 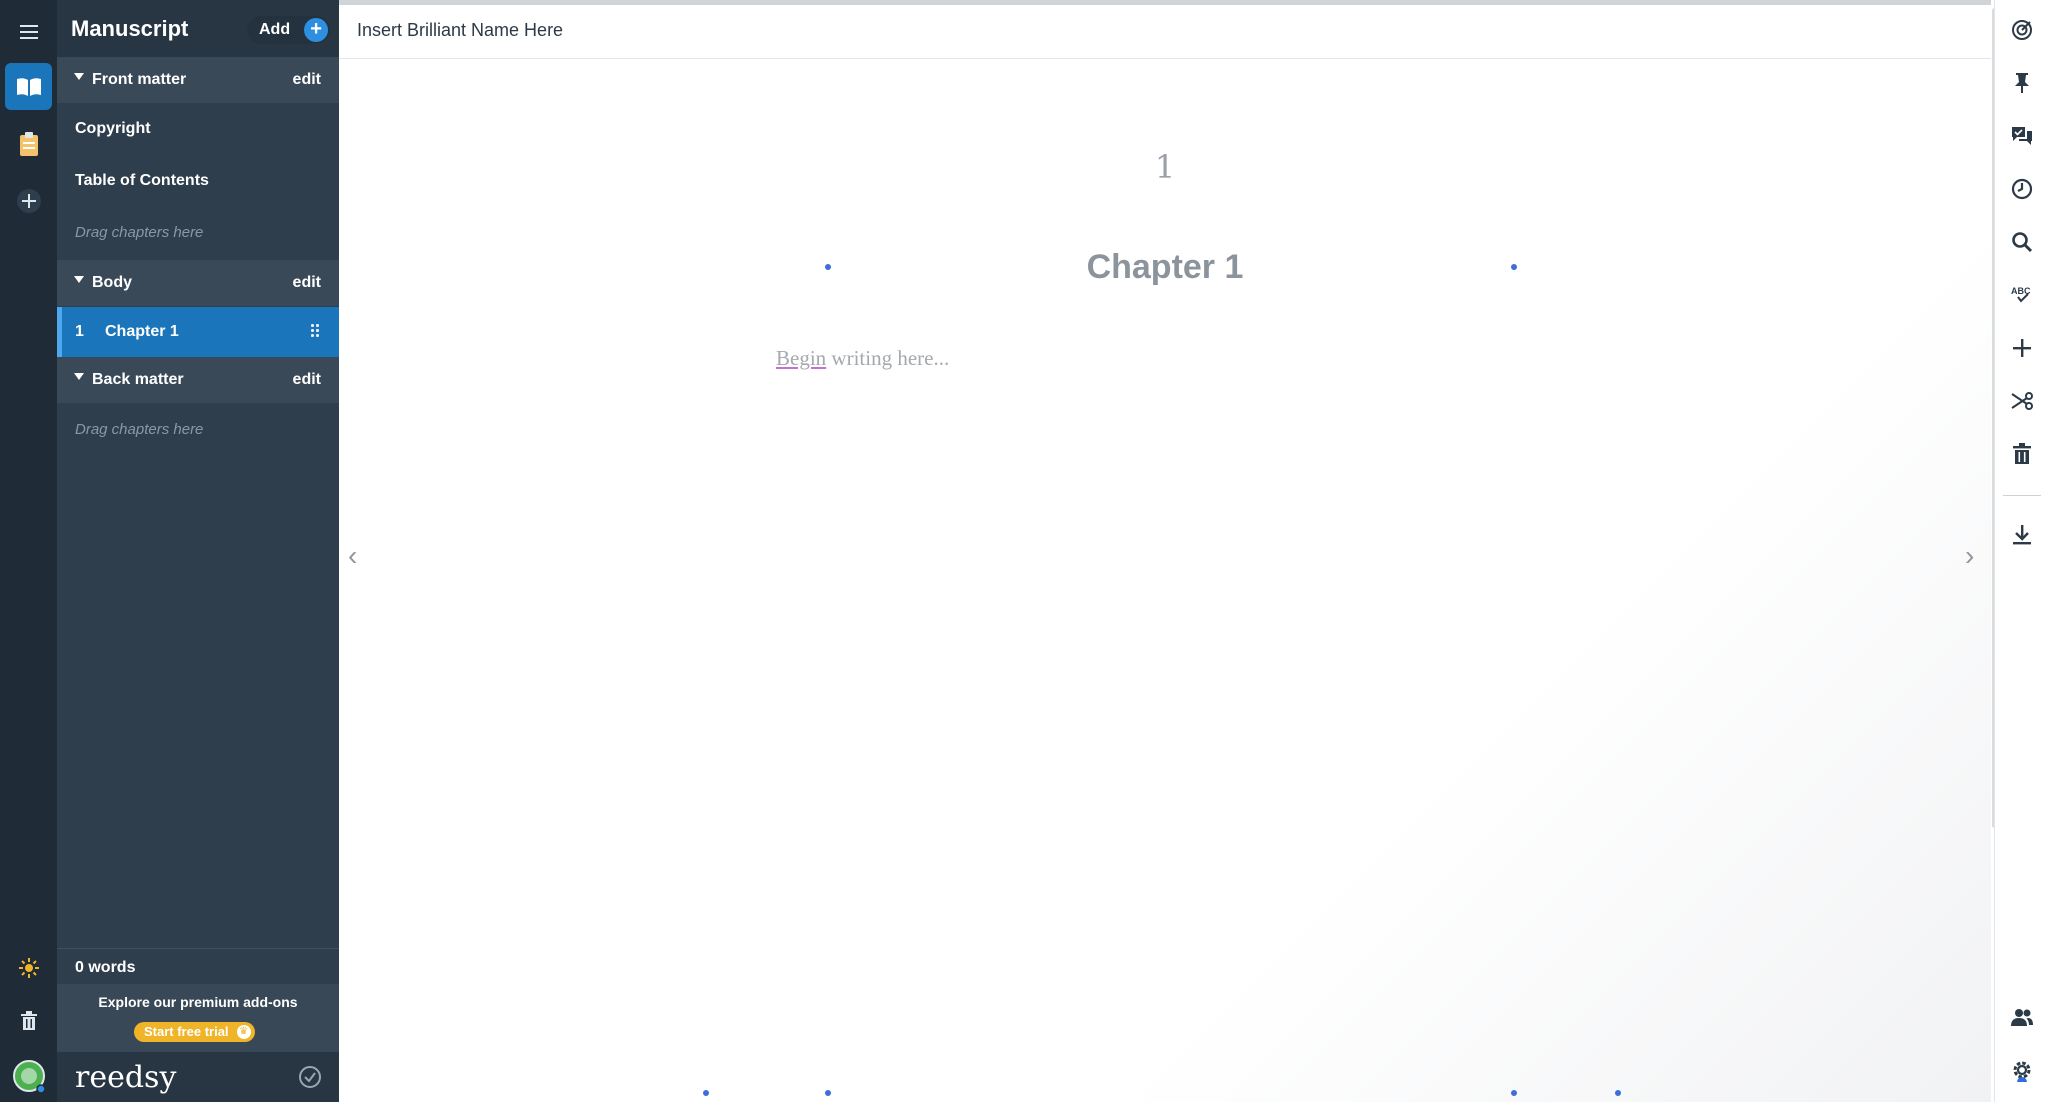 I want to click on chapter-number-heading: 1, so click(x=1165, y=167).